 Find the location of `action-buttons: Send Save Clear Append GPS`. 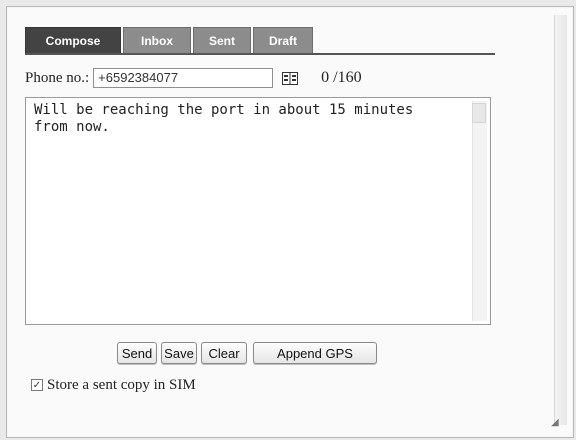

action-buttons: Send Save Clear Append GPS is located at coordinates (267, 353).